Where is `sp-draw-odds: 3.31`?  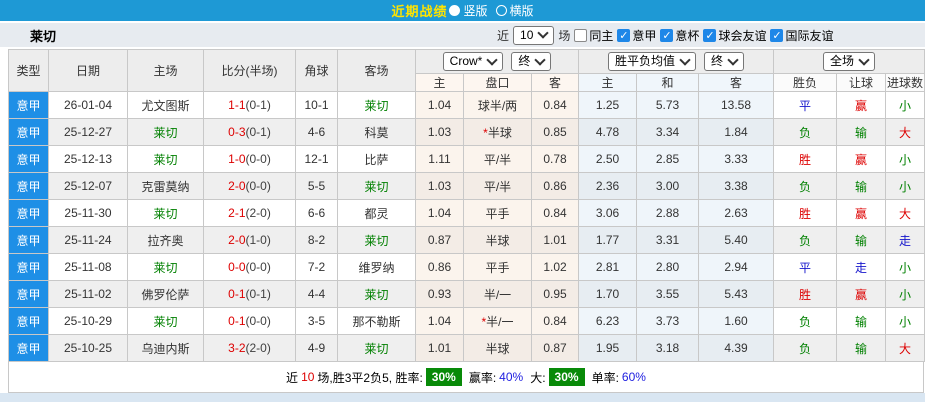
sp-draw-odds: 3.31 is located at coordinates (667, 240).